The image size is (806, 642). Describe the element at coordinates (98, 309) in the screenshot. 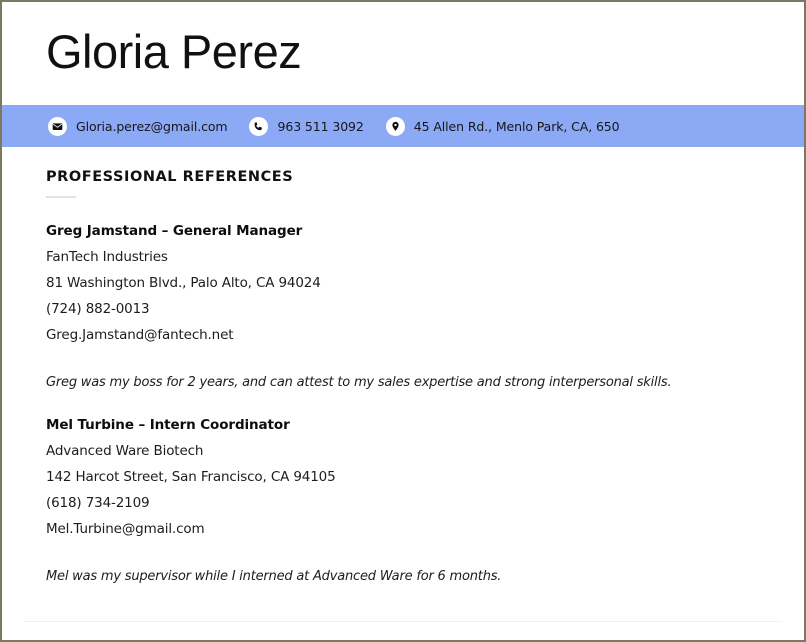

I see `reference-phone: (724) 882-0013` at that location.